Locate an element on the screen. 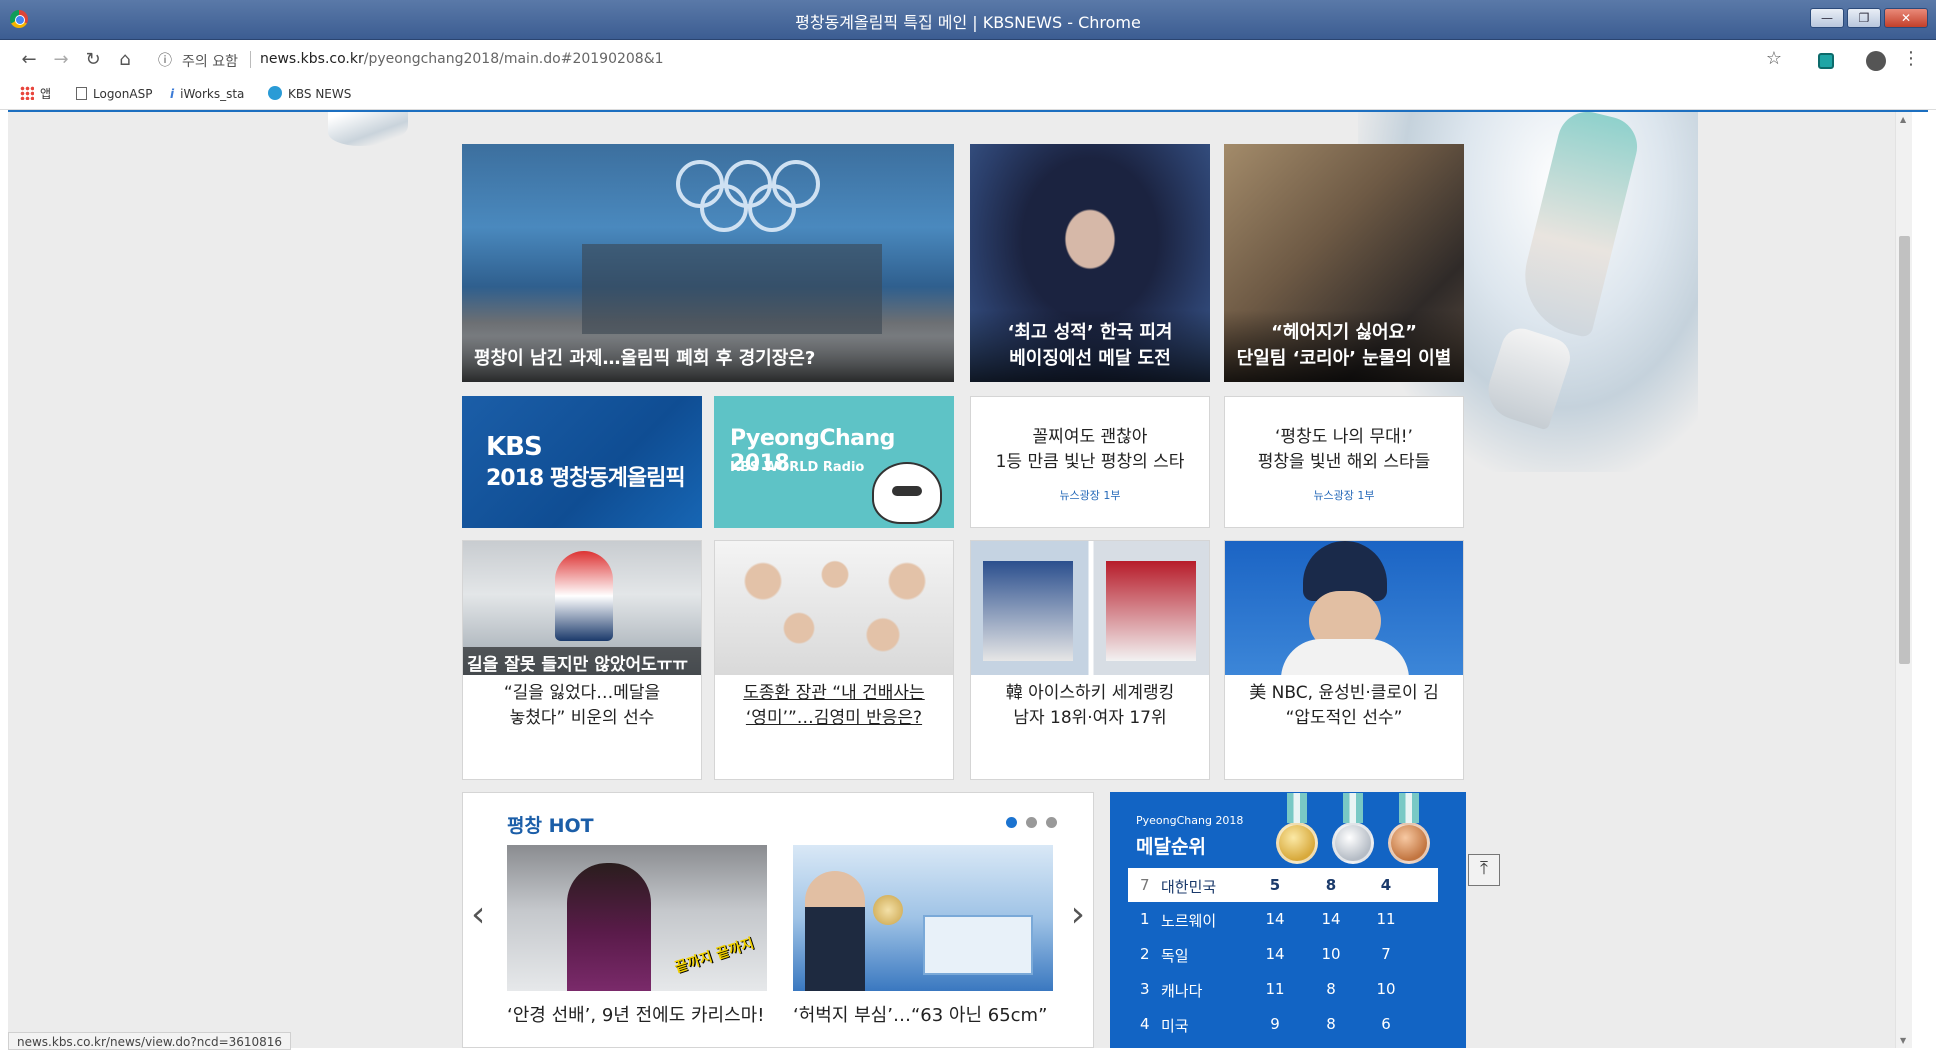  gold-medal-icon is located at coordinates (1297, 828).